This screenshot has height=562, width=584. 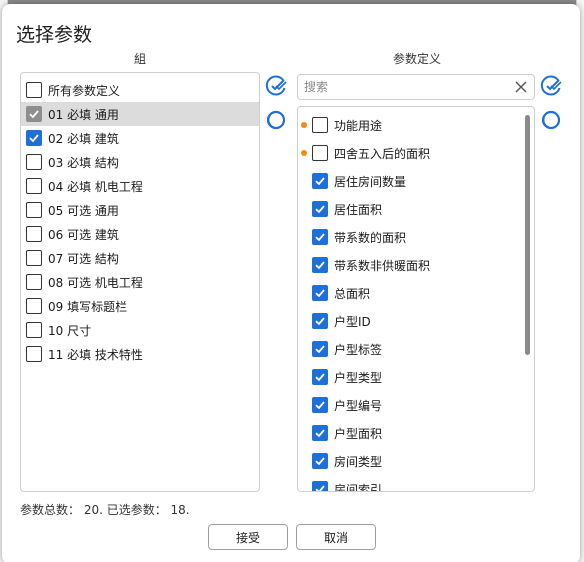 I want to click on list-item: 02 必填 建筑, so click(x=140, y=138).